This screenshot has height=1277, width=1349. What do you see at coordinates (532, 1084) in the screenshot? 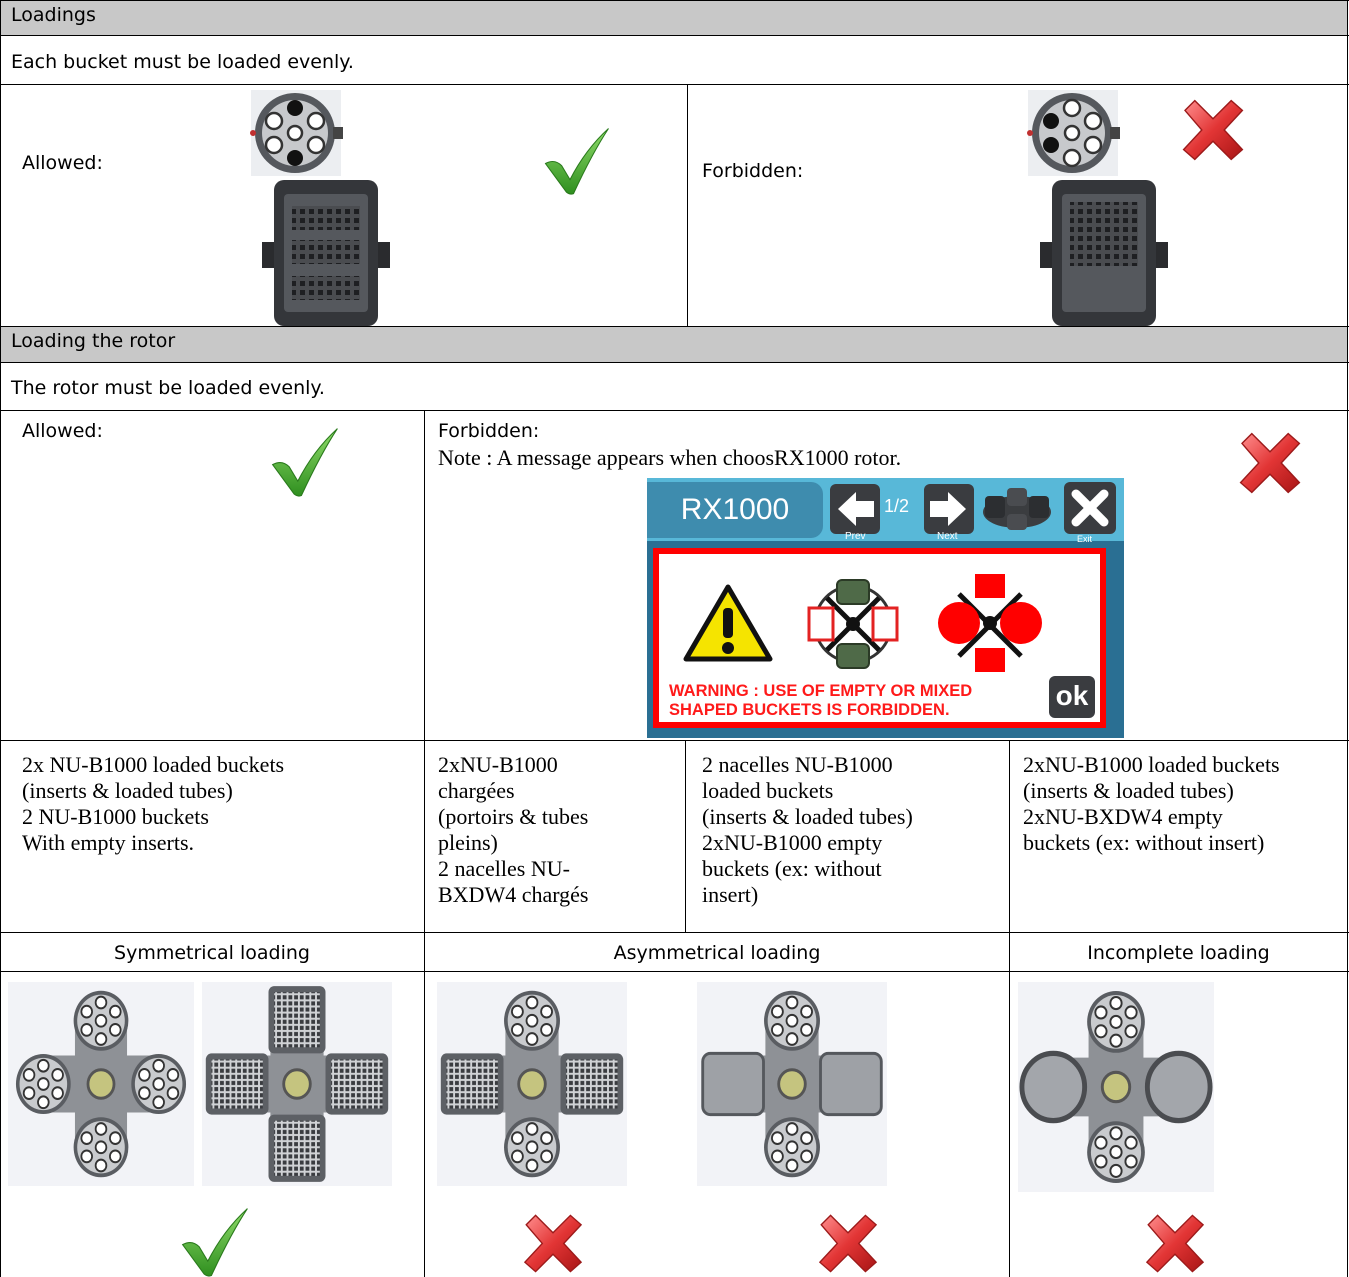
I see `rotor-asymmetrical-mixed-buckets` at bounding box center [532, 1084].